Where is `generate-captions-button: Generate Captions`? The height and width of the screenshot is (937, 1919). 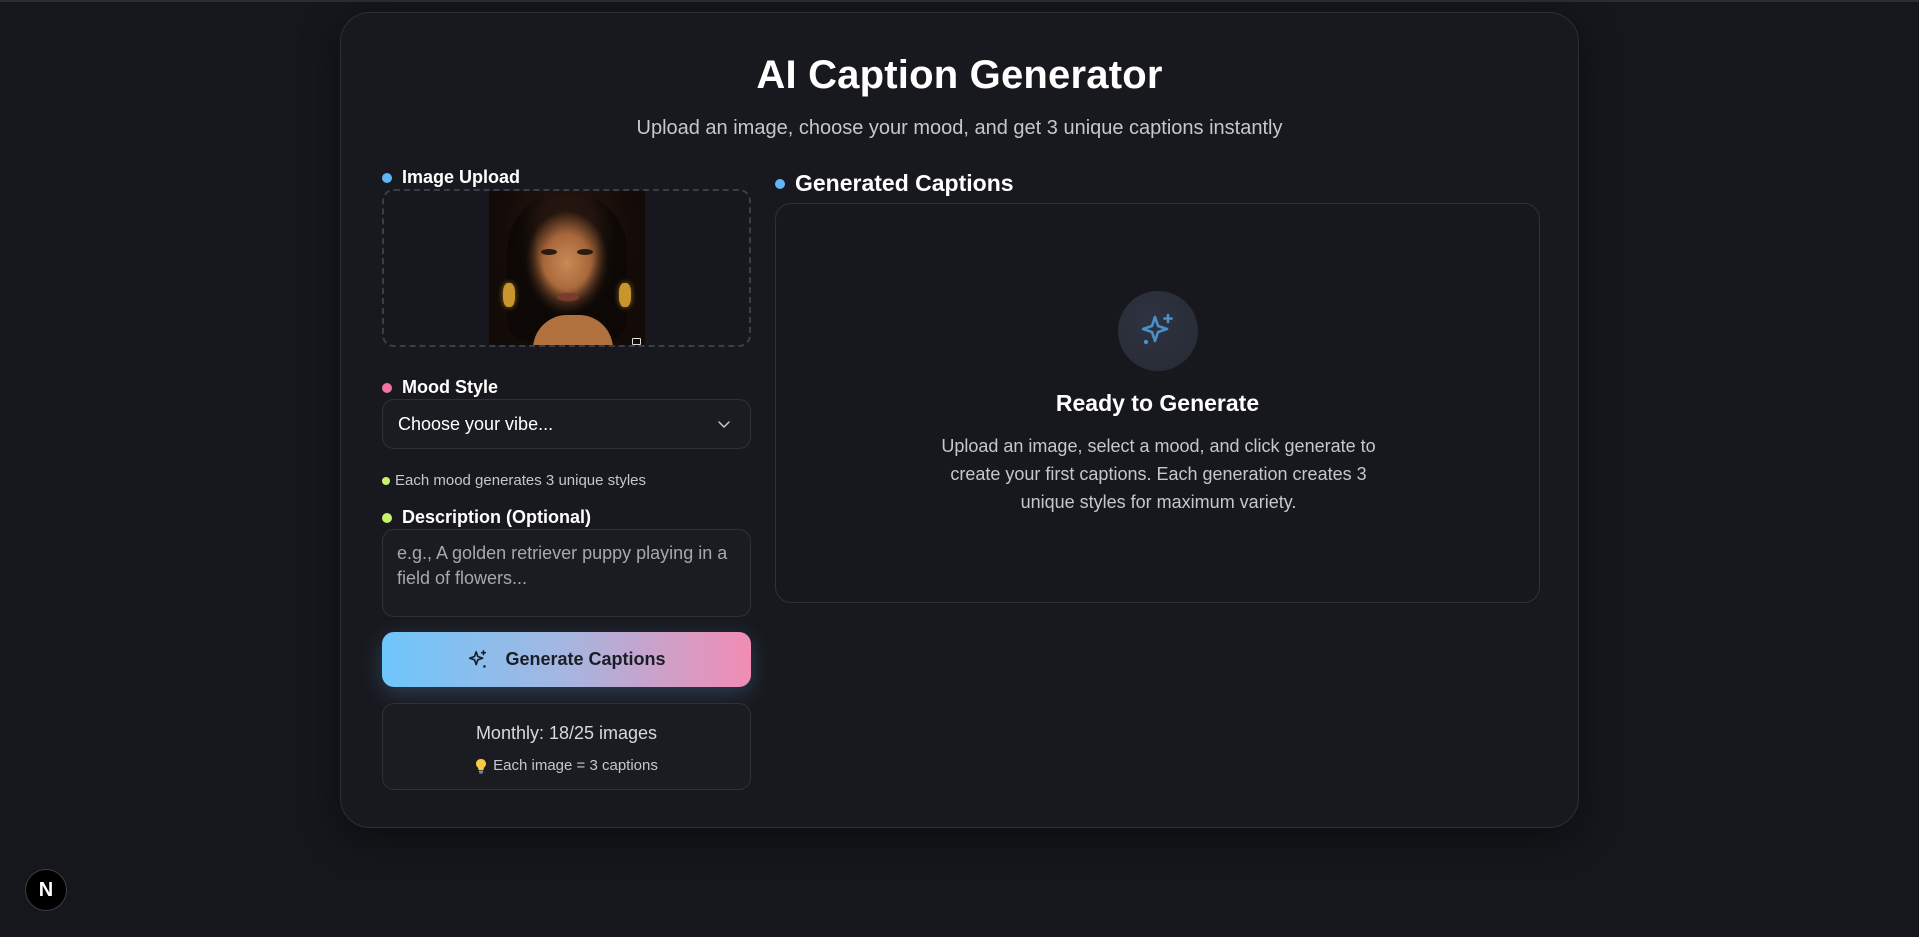 generate-captions-button: Generate Captions is located at coordinates (566, 659).